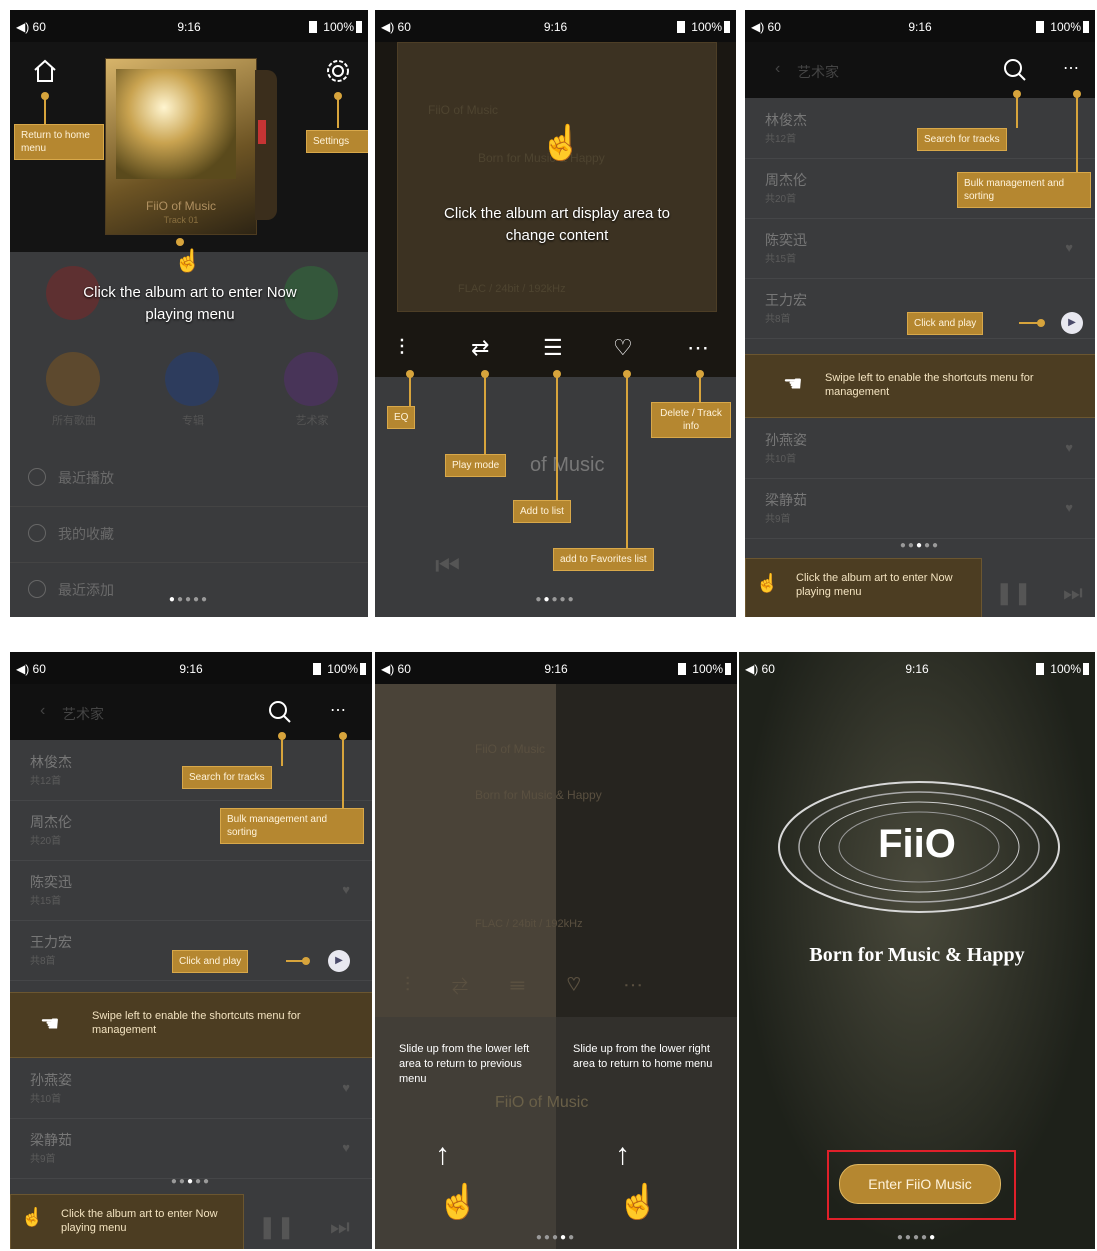 This screenshot has width=1097, height=1251. I want to click on callout-eq: EQ, so click(401, 417).